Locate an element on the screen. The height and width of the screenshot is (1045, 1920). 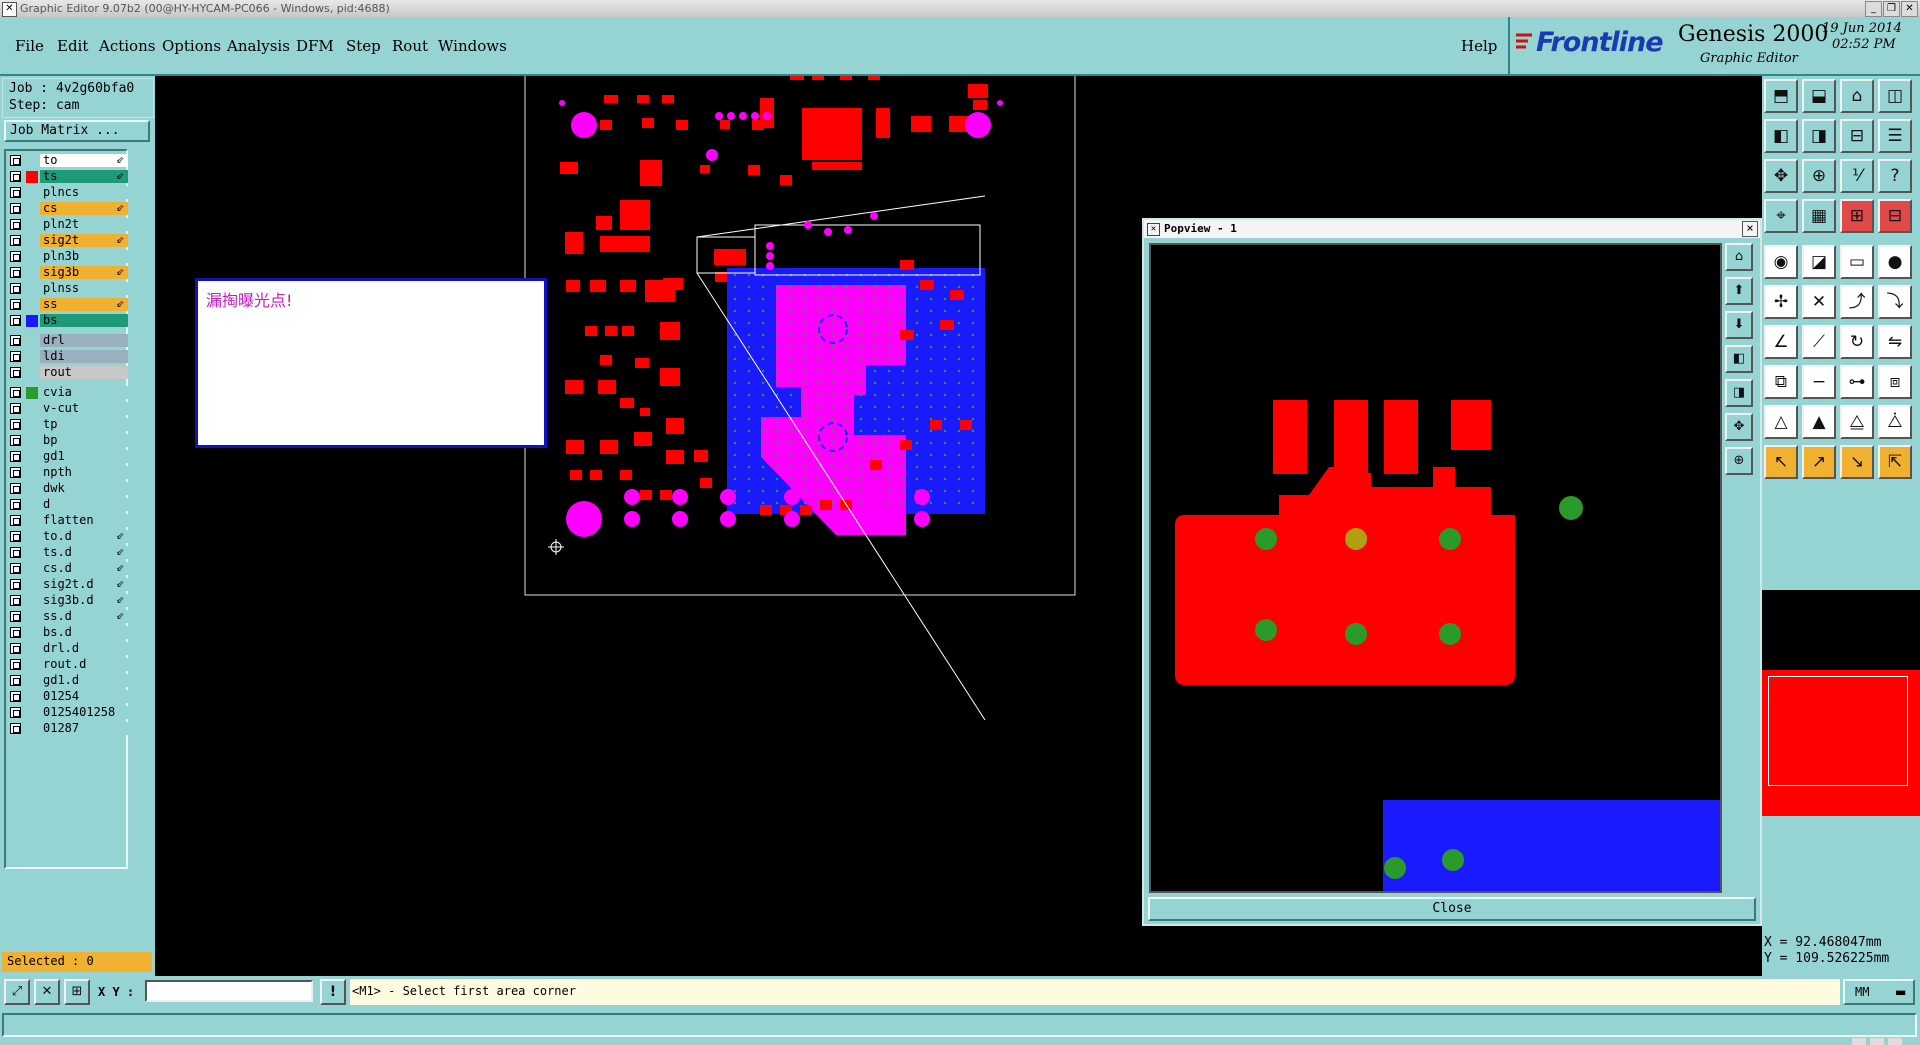
layer-row-drl.d: drl.d is located at coordinates (67, 649).